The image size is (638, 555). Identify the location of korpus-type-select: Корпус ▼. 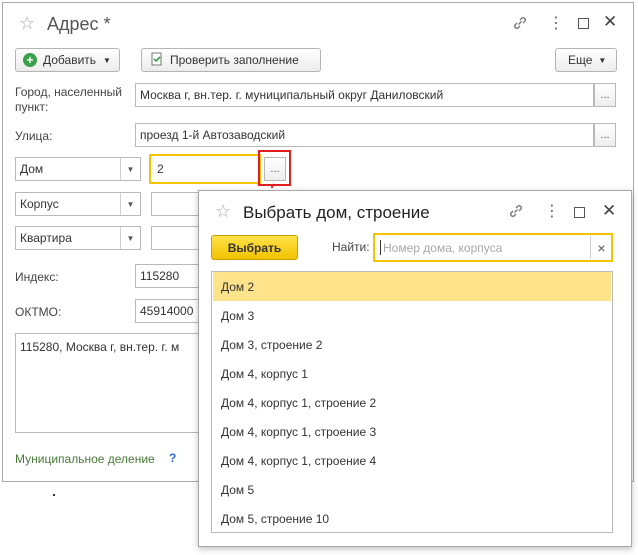
(78, 204).